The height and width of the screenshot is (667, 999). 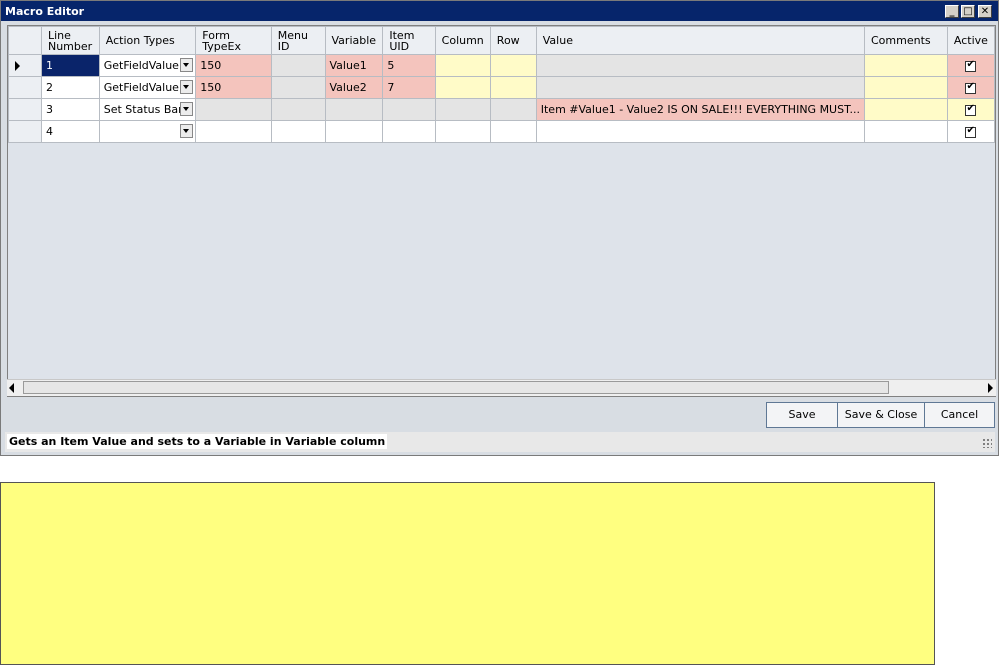 I want to click on column-header-active: Active, so click(x=970, y=40).